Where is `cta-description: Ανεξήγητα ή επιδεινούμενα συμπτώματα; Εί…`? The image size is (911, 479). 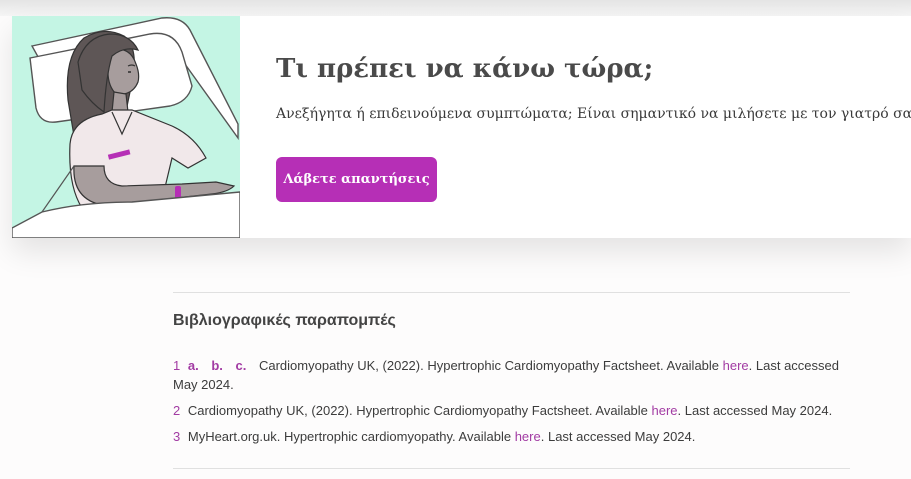
cta-description: Ανεξήγητα ή επιδεινούμενα συμπτώματα; Εί… is located at coordinates (593, 114).